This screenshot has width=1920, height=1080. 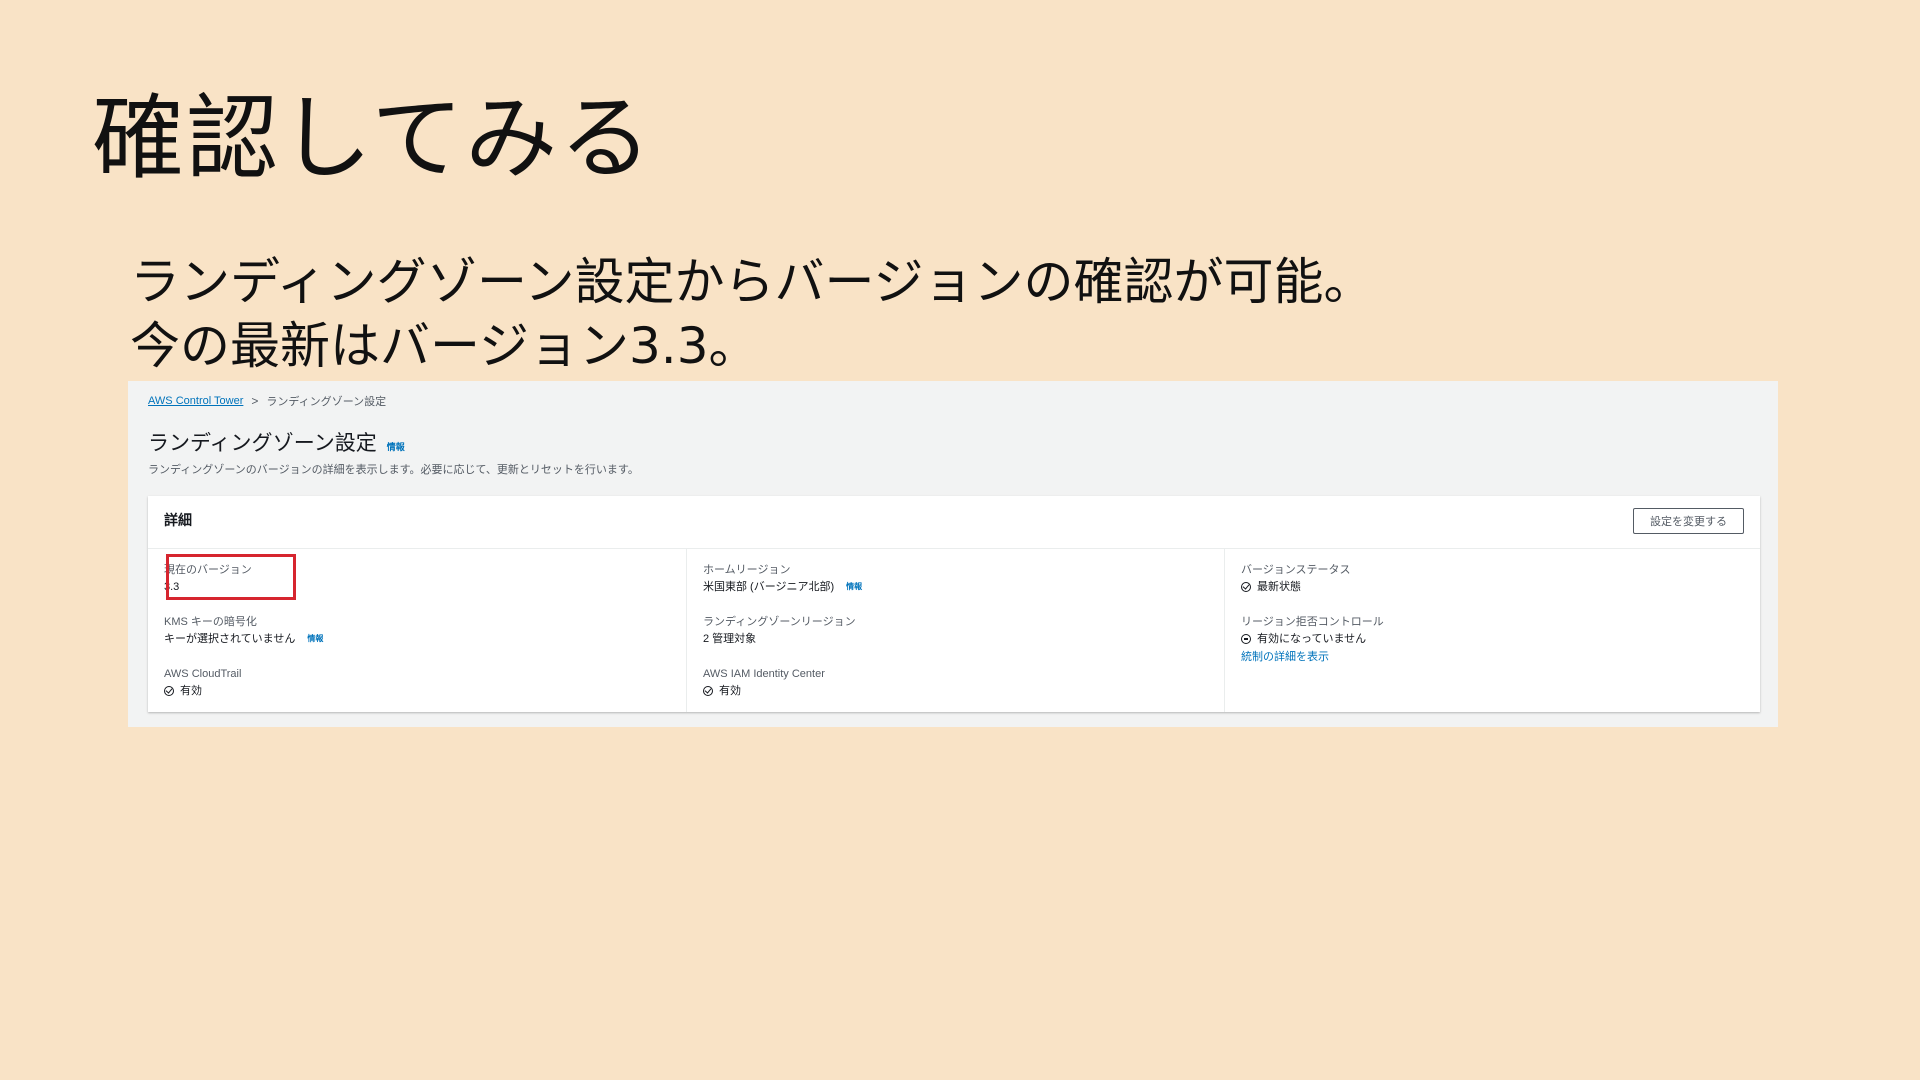 What do you see at coordinates (1296, 570) in the screenshot?
I see `version-status-label: バージョンステータス` at bounding box center [1296, 570].